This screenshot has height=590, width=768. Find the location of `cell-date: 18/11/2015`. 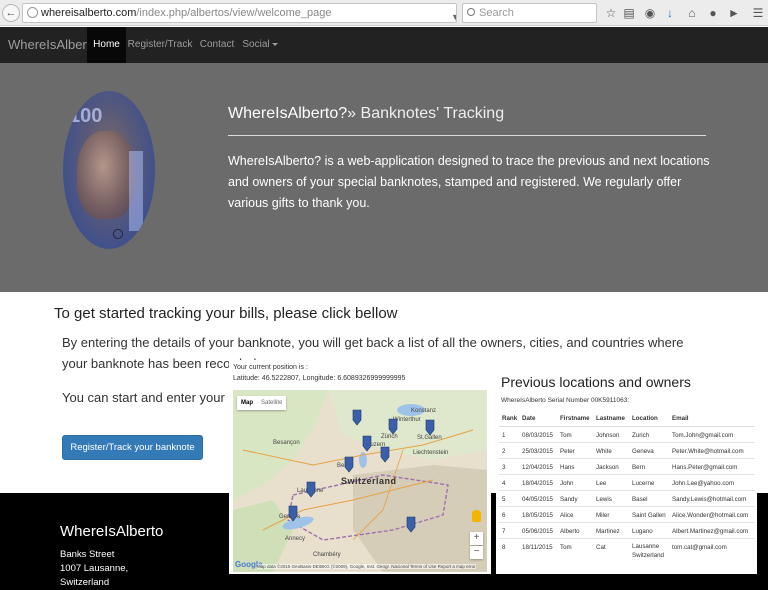

cell-date: 18/11/2015 is located at coordinates (538, 548).